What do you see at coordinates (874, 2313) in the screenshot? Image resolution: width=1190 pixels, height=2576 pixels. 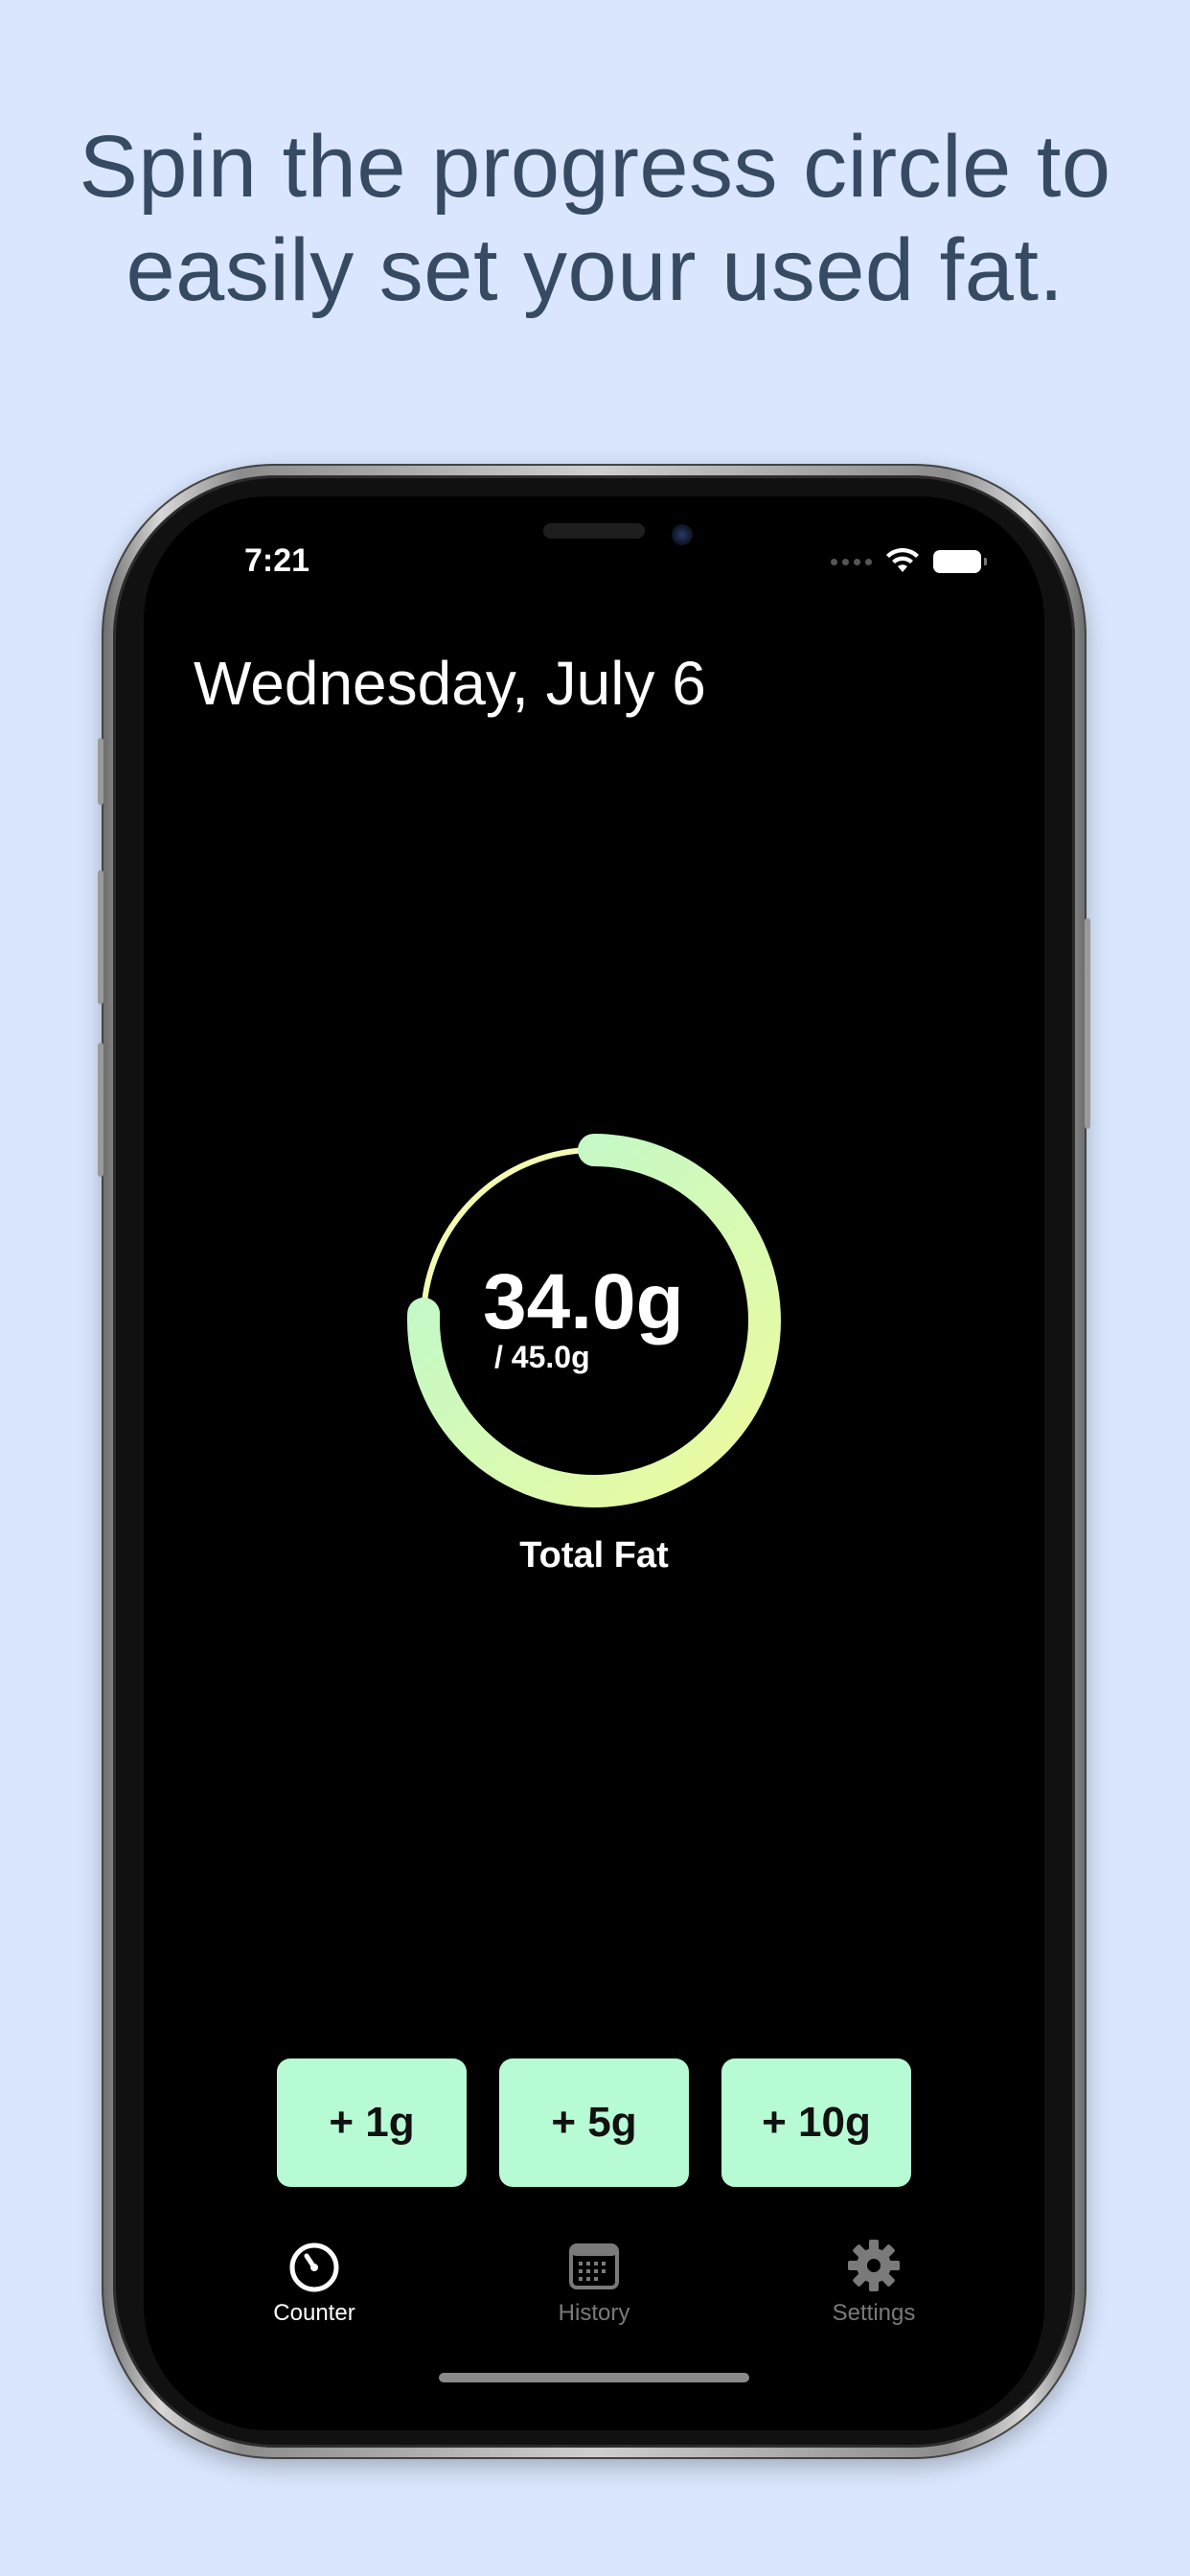 I see `tab-settings-label: Settings` at bounding box center [874, 2313].